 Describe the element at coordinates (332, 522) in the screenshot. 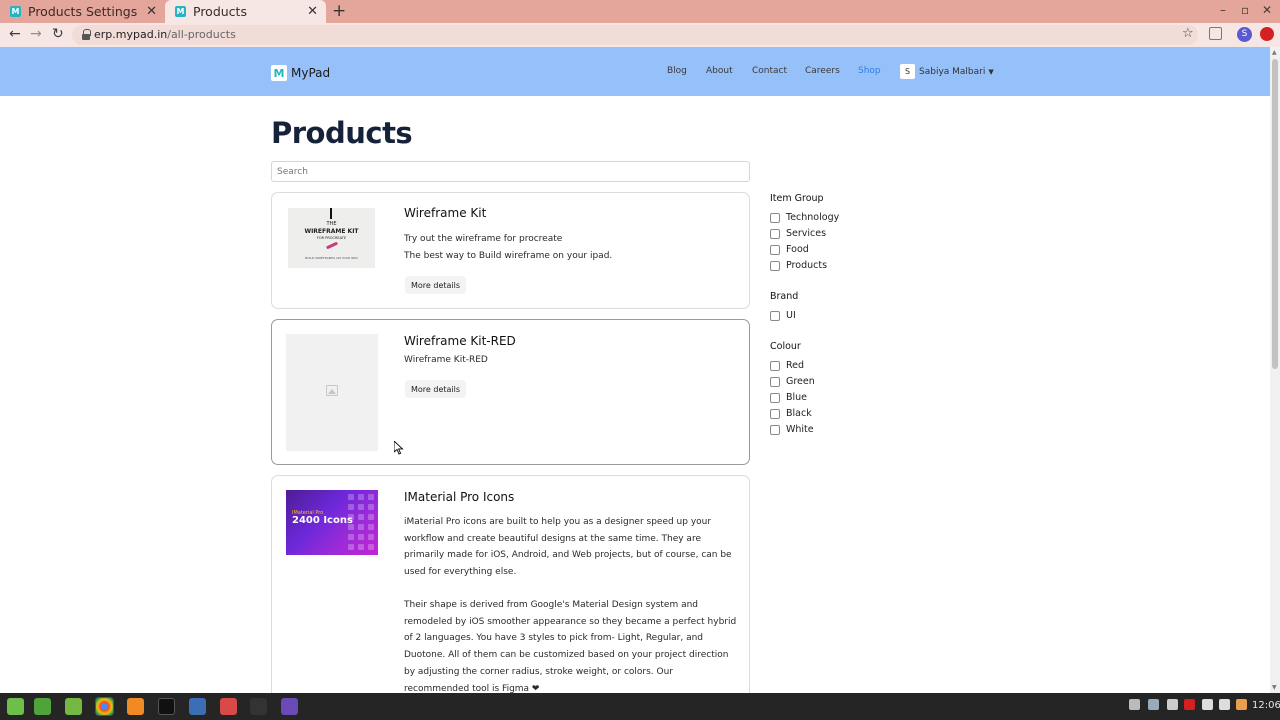

I see `product-image-imaterial-icons: IMaterial Pro 2400 Icons` at that location.